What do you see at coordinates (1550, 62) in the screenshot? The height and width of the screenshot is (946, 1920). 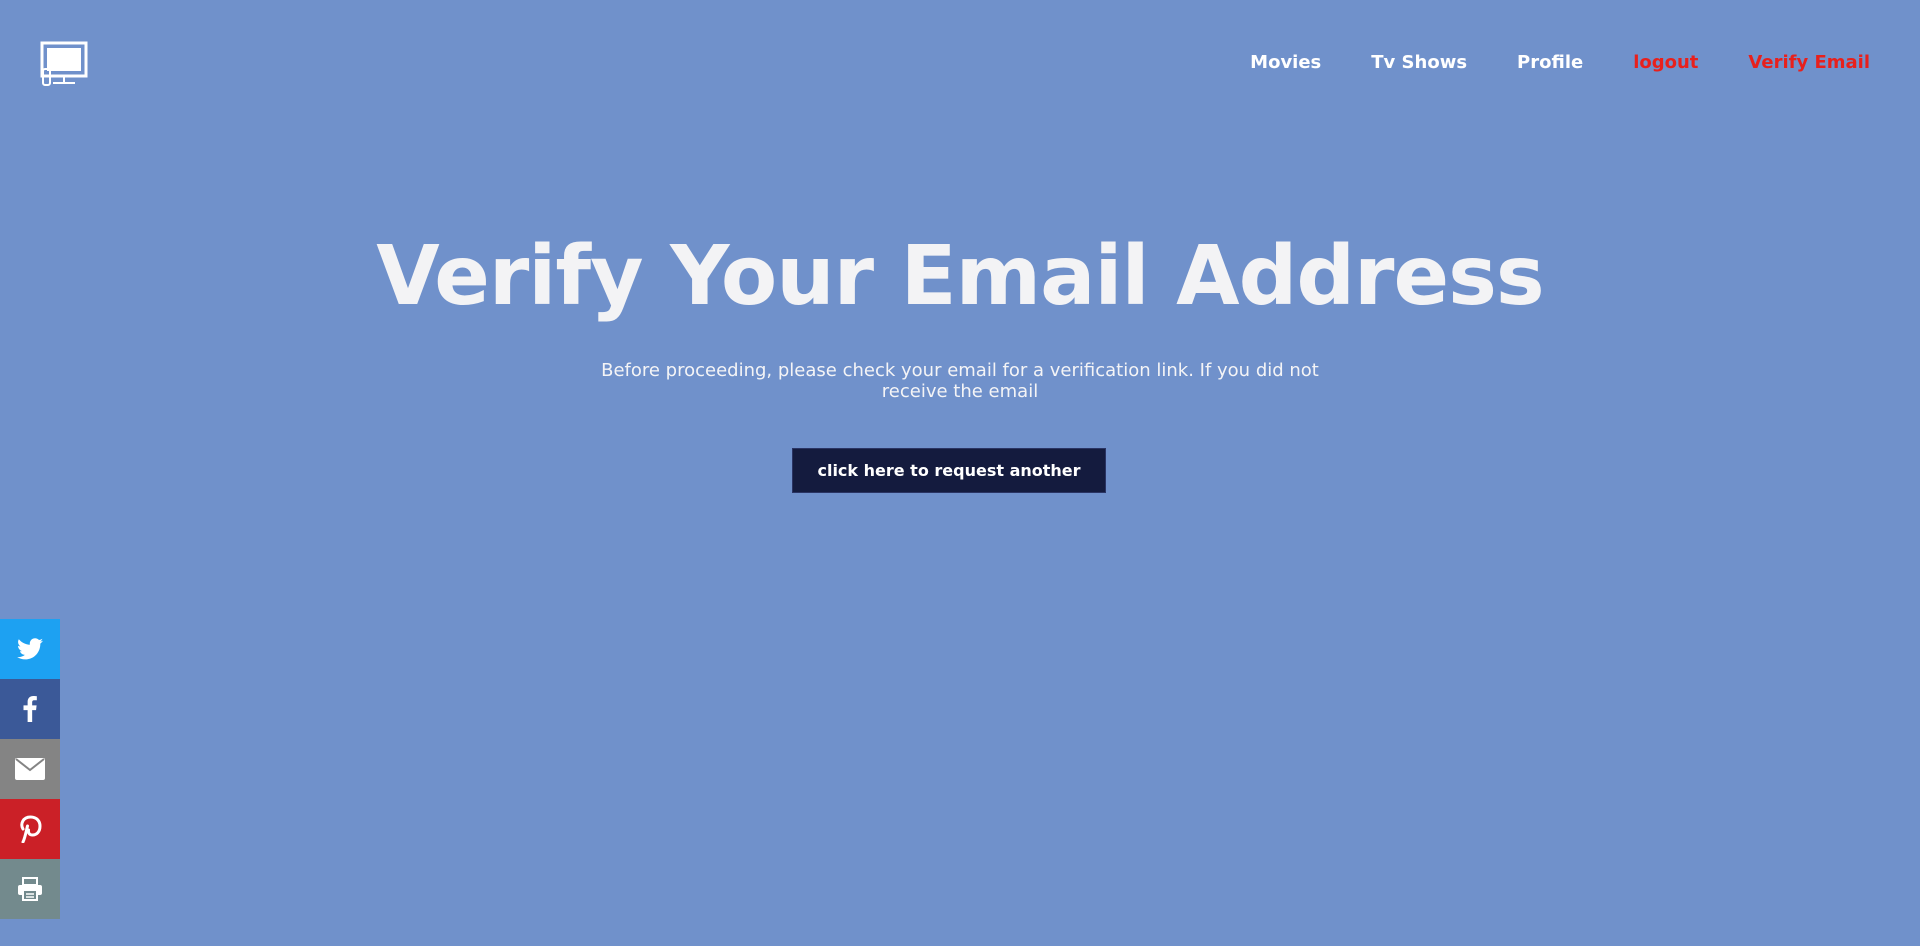 I see `nav-profile: Profile` at bounding box center [1550, 62].